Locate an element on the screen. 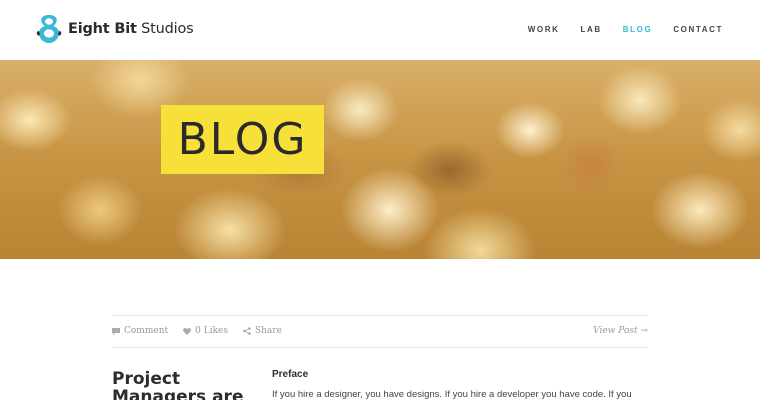 This screenshot has height=400, width=760. post-title: Project Managers are is located at coordinates (182, 385).